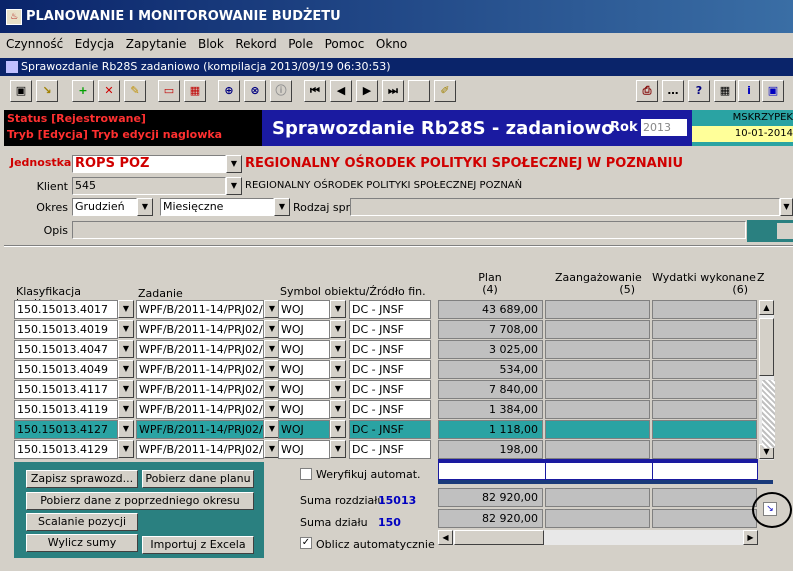  I want to click on klient-dropdown-icon: ▼, so click(234, 186).